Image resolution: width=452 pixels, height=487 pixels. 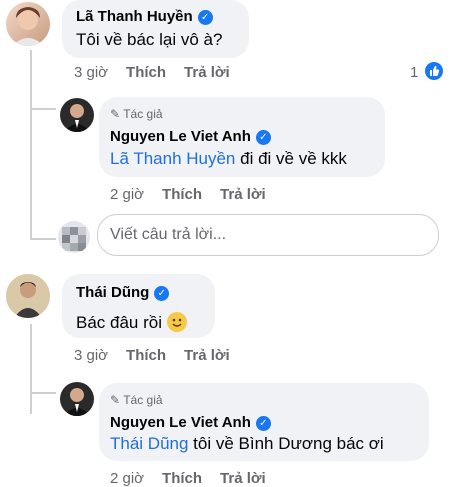 I want to click on comment-text-body: Bác đâu rồi, so click(x=121, y=322).